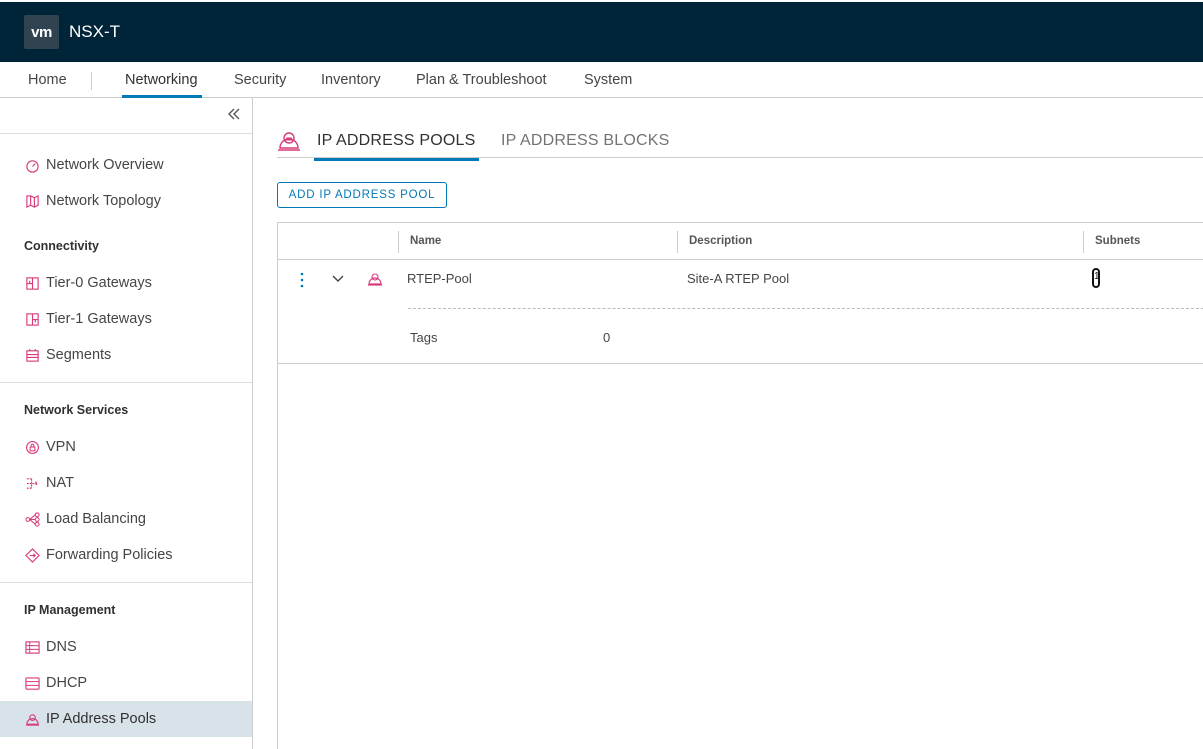  What do you see at coordinates (61, 647) in the screenshot?
I see `sidebar-item-label: DNS` at bounding box center [61, 647].